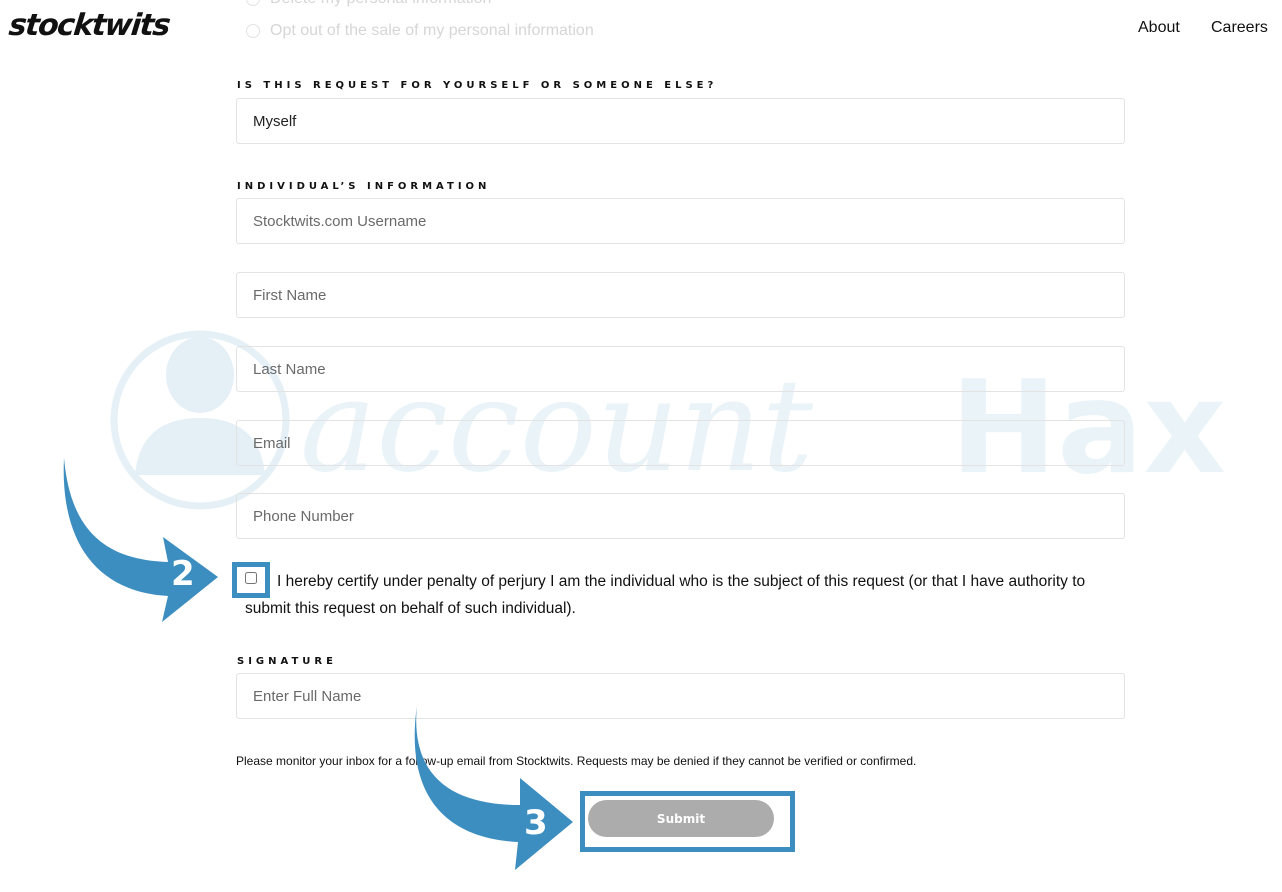 This screenshot has width=1282, height=892. I want to click on annotation-arrow-3-icon, so click(493, 787).